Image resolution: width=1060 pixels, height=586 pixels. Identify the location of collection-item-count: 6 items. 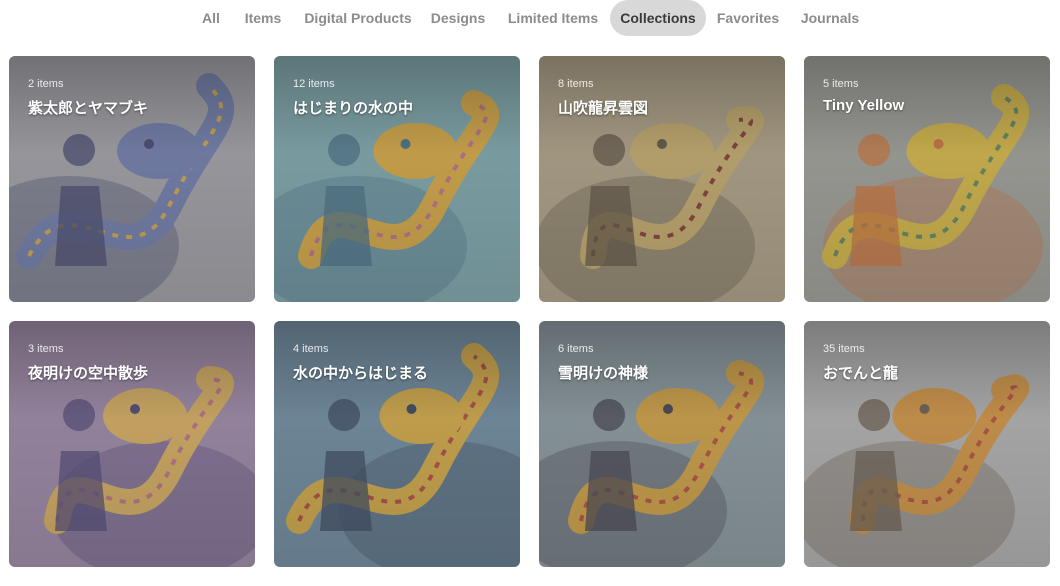
(576, 349).